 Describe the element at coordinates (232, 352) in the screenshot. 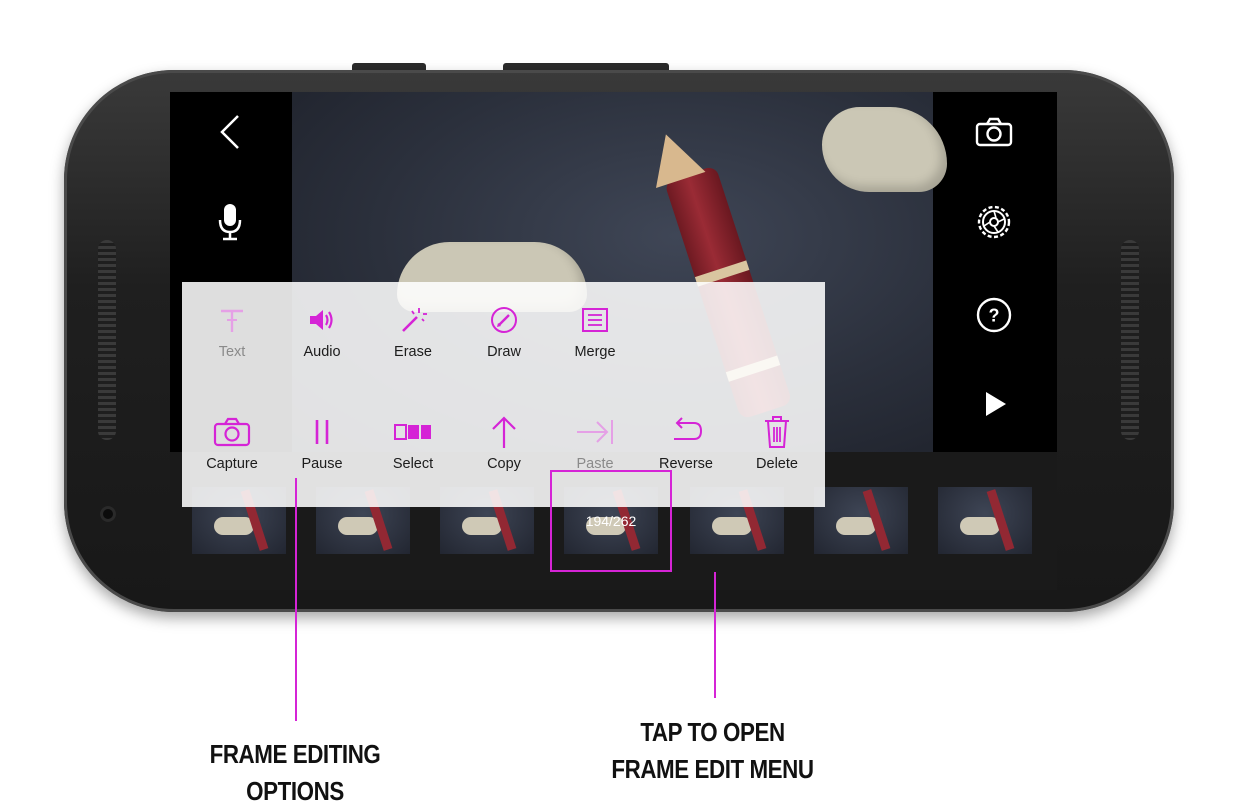

I see `menu-label-text: Text` at that location.